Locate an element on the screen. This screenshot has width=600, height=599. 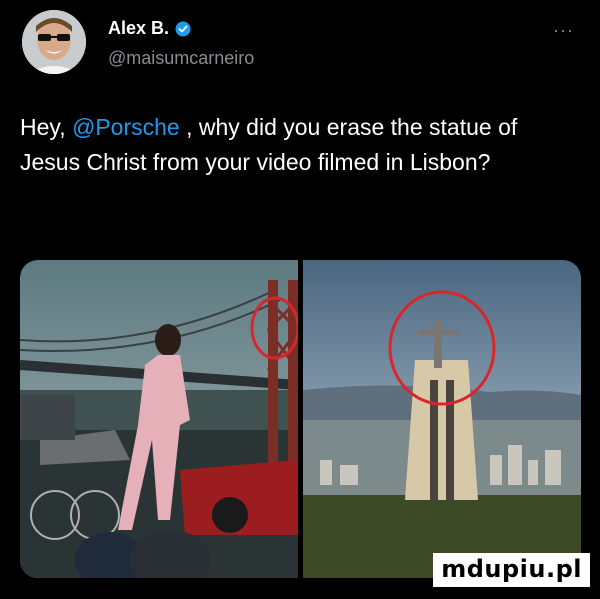
author-handle: @maisumcarneiro is located at coordinates (181, 58).